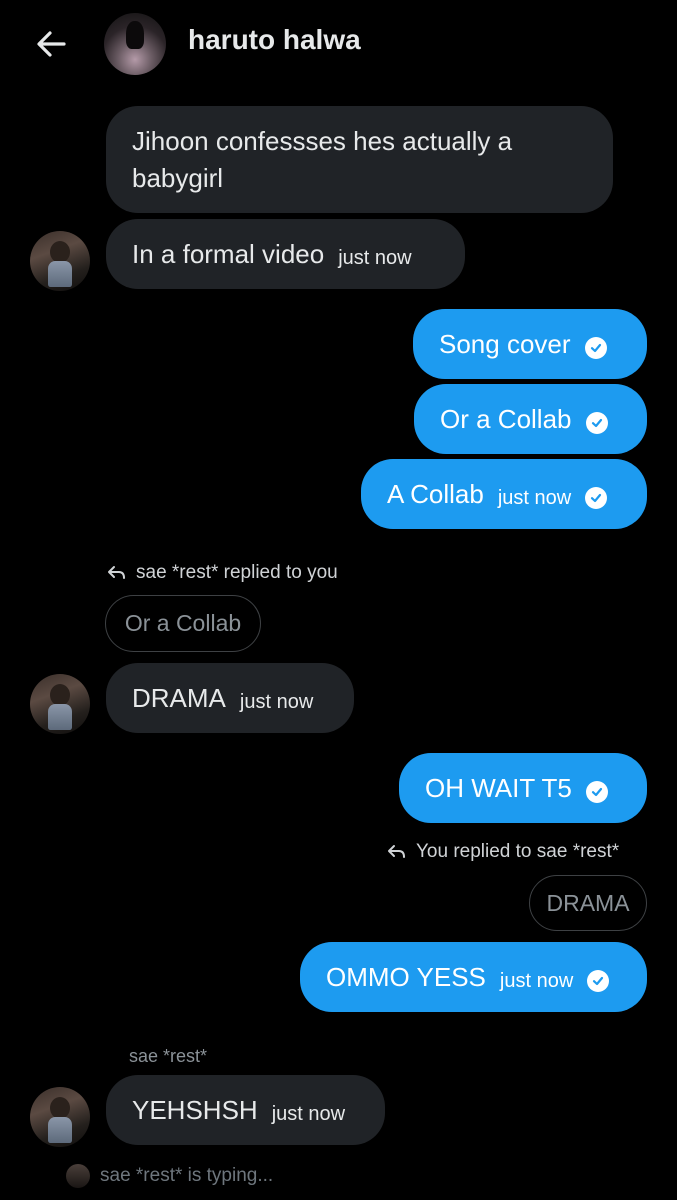  What do you see at coordinates (237, 572) in the screenshot?
I see `reply-label-text: sae *rest* replied to you` at bounding box center [237, 572].